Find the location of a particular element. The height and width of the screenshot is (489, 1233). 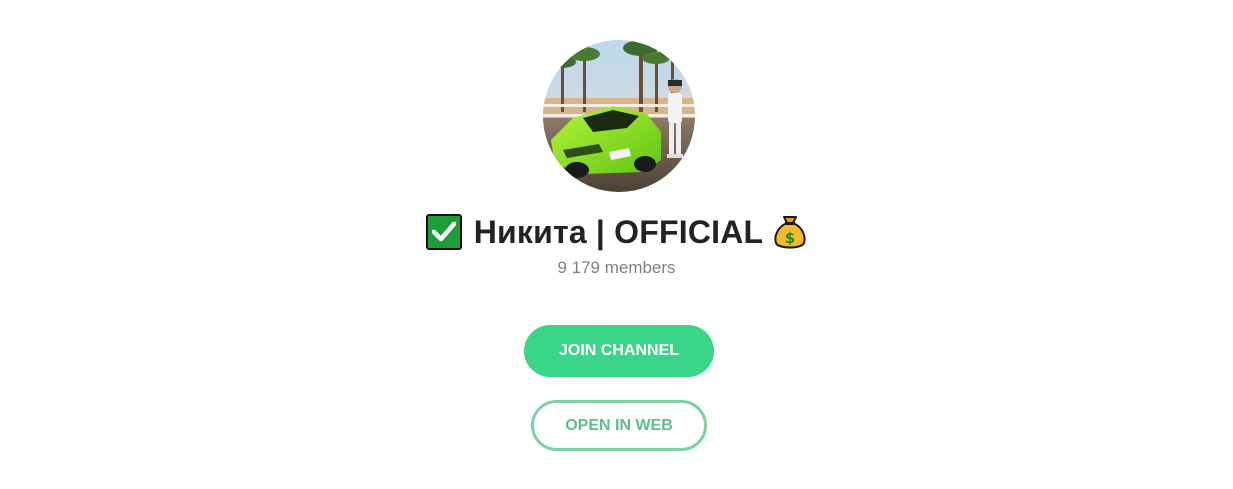

check-mark-icon is located at coordinates (443, 232).